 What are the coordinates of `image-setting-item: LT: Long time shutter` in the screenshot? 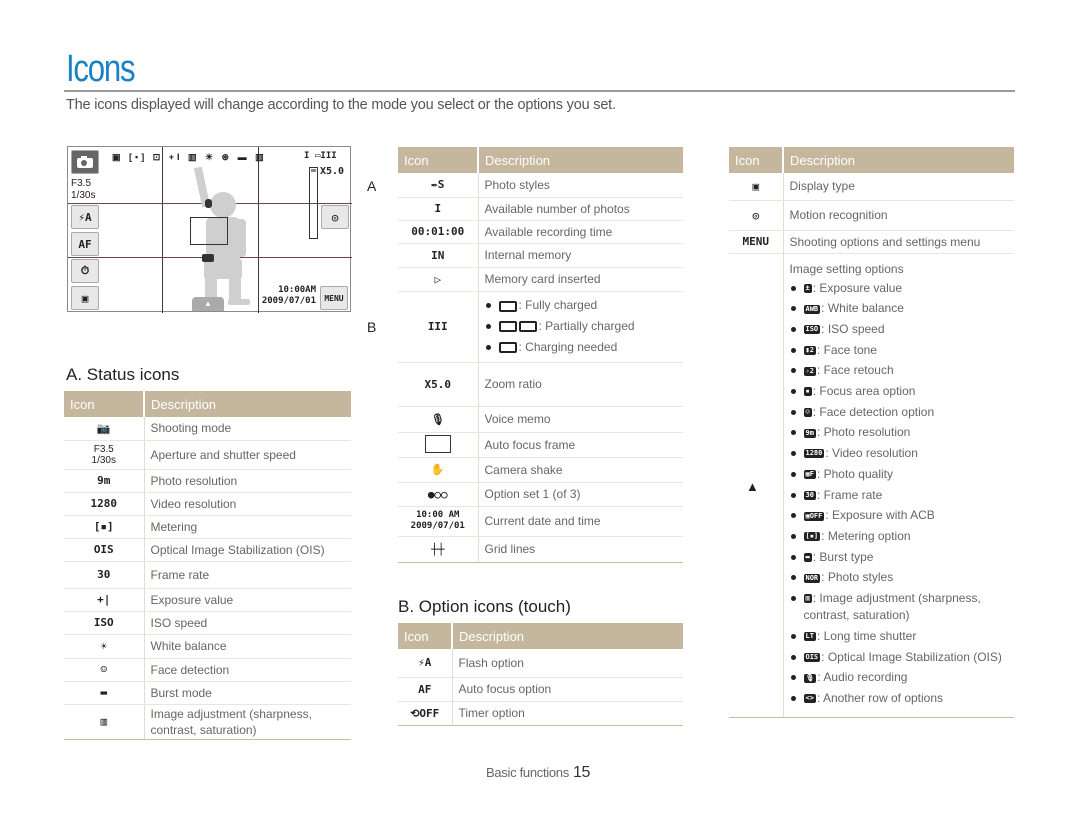 It's located at (899, 636).